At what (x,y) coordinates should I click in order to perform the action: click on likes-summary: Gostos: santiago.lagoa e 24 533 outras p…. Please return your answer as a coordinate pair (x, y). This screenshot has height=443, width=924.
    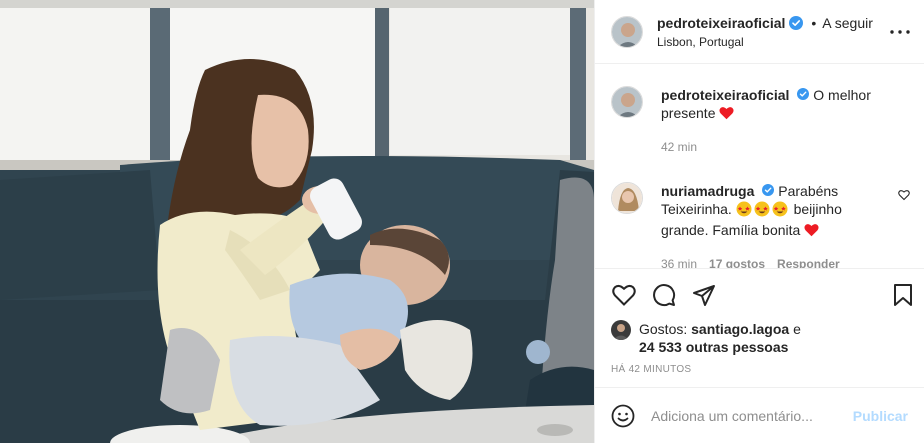
    Looking at the image, I should click on (759, 338).